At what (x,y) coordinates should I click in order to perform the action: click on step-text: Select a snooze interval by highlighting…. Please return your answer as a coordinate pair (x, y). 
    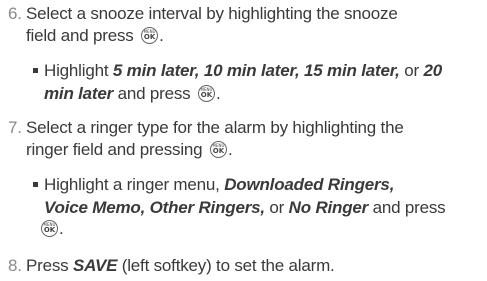
    Looking at the image, I should click on (212, 13).